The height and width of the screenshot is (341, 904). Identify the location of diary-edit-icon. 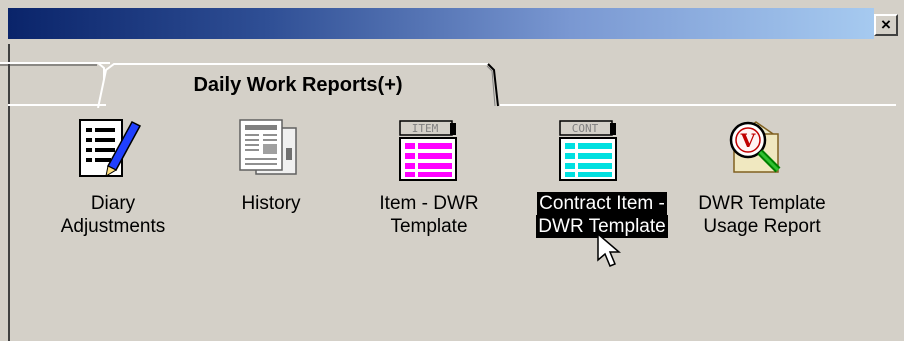
(111, 150).